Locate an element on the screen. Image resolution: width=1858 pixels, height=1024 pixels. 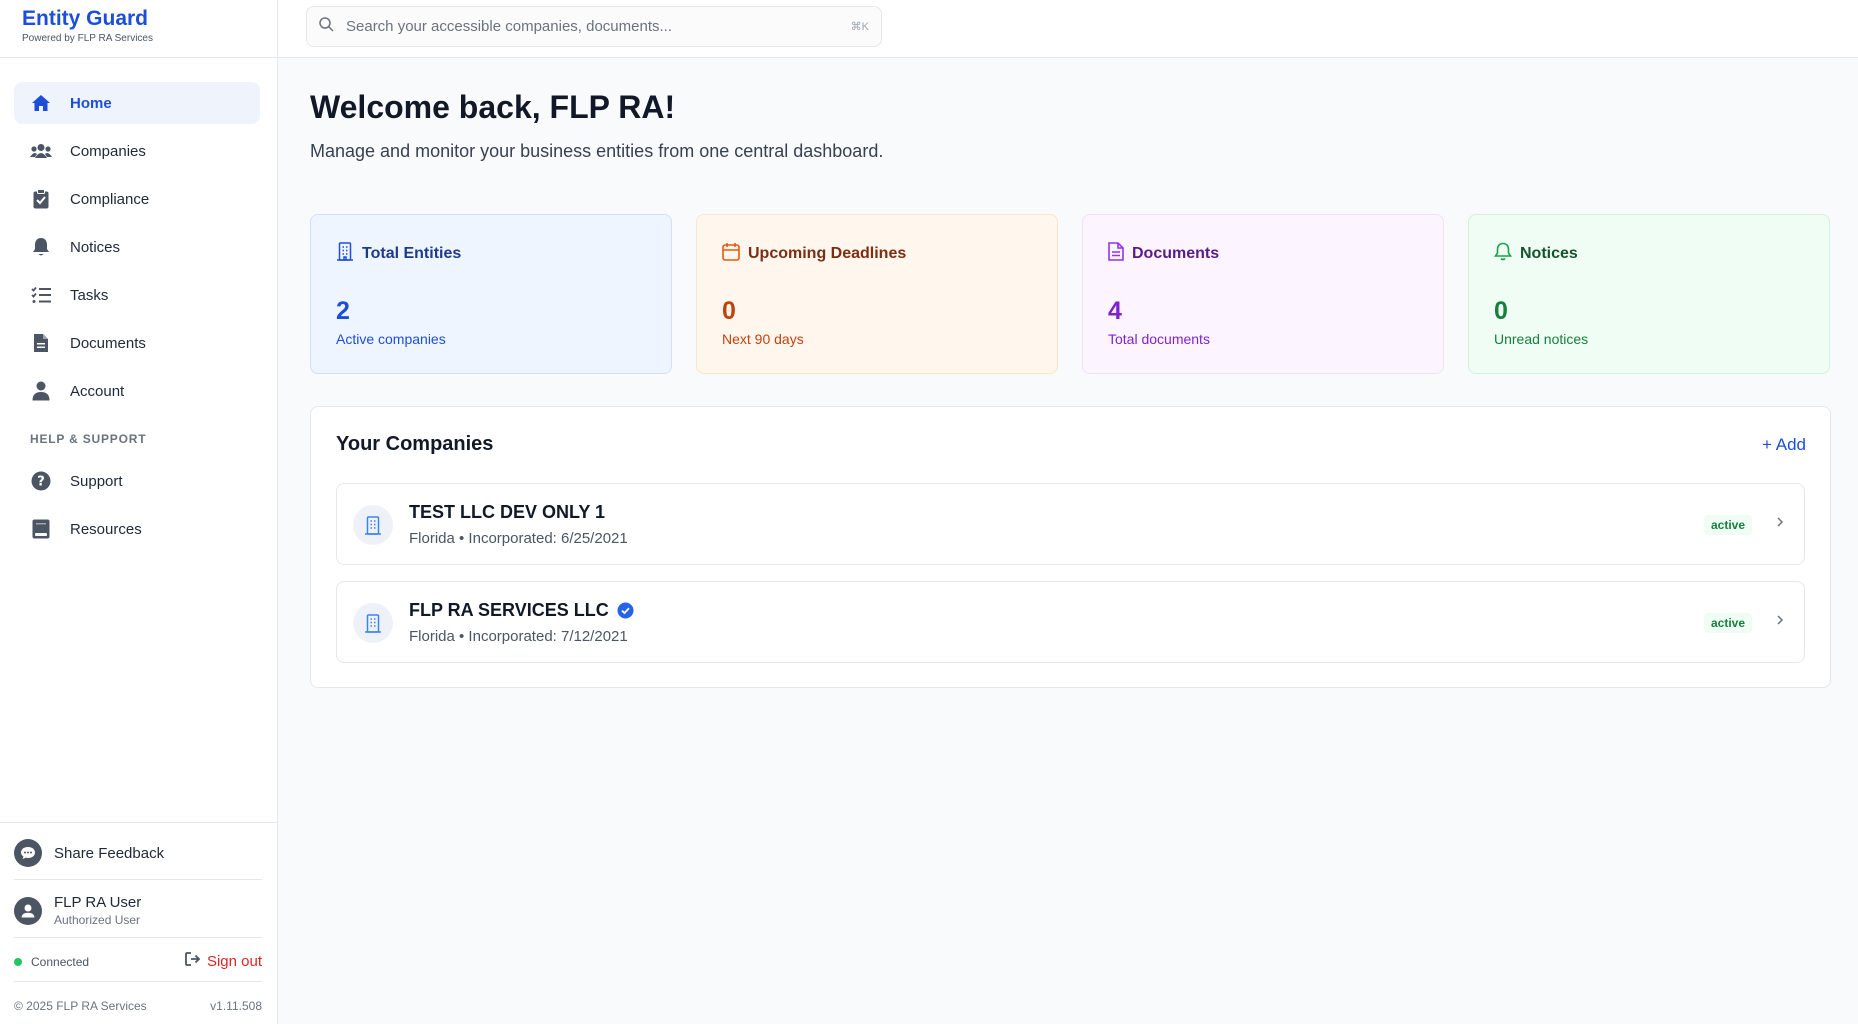
search-input is located at coordinates (598, 26).